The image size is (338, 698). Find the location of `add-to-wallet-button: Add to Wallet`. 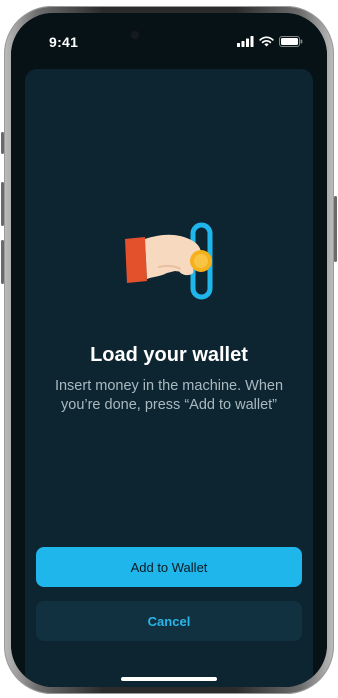

add-to-wallet-button: Add to Wallet is located at coordinates (169, 567).